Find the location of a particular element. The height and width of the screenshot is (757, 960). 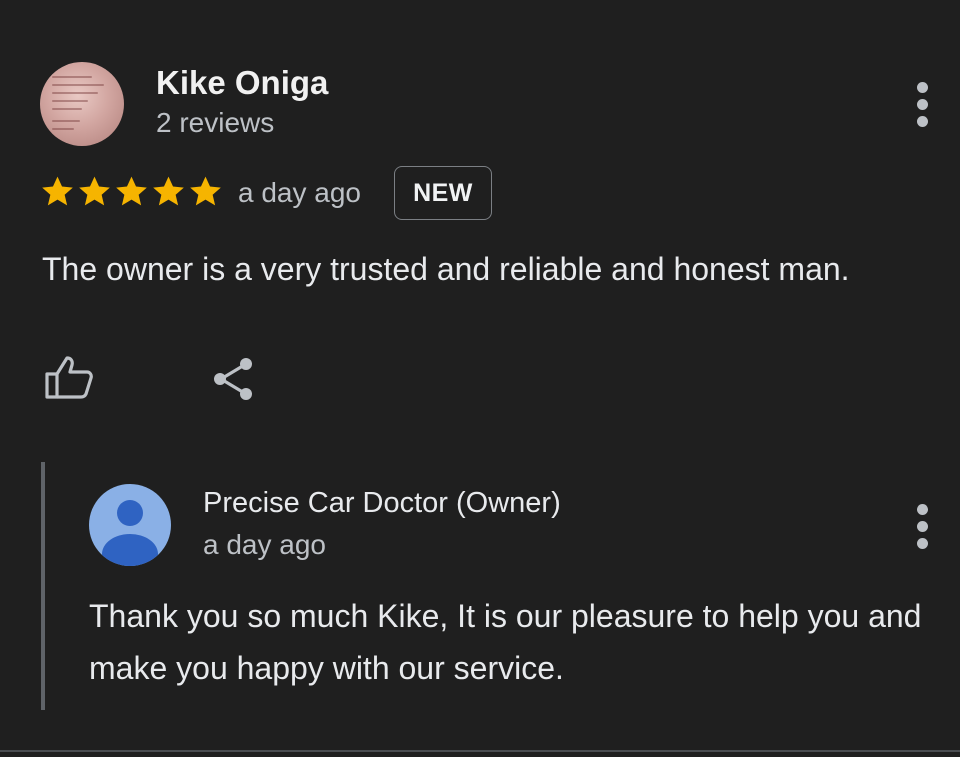

reviewer-review-count: 2 reviews is located at coordinates (215, 122).